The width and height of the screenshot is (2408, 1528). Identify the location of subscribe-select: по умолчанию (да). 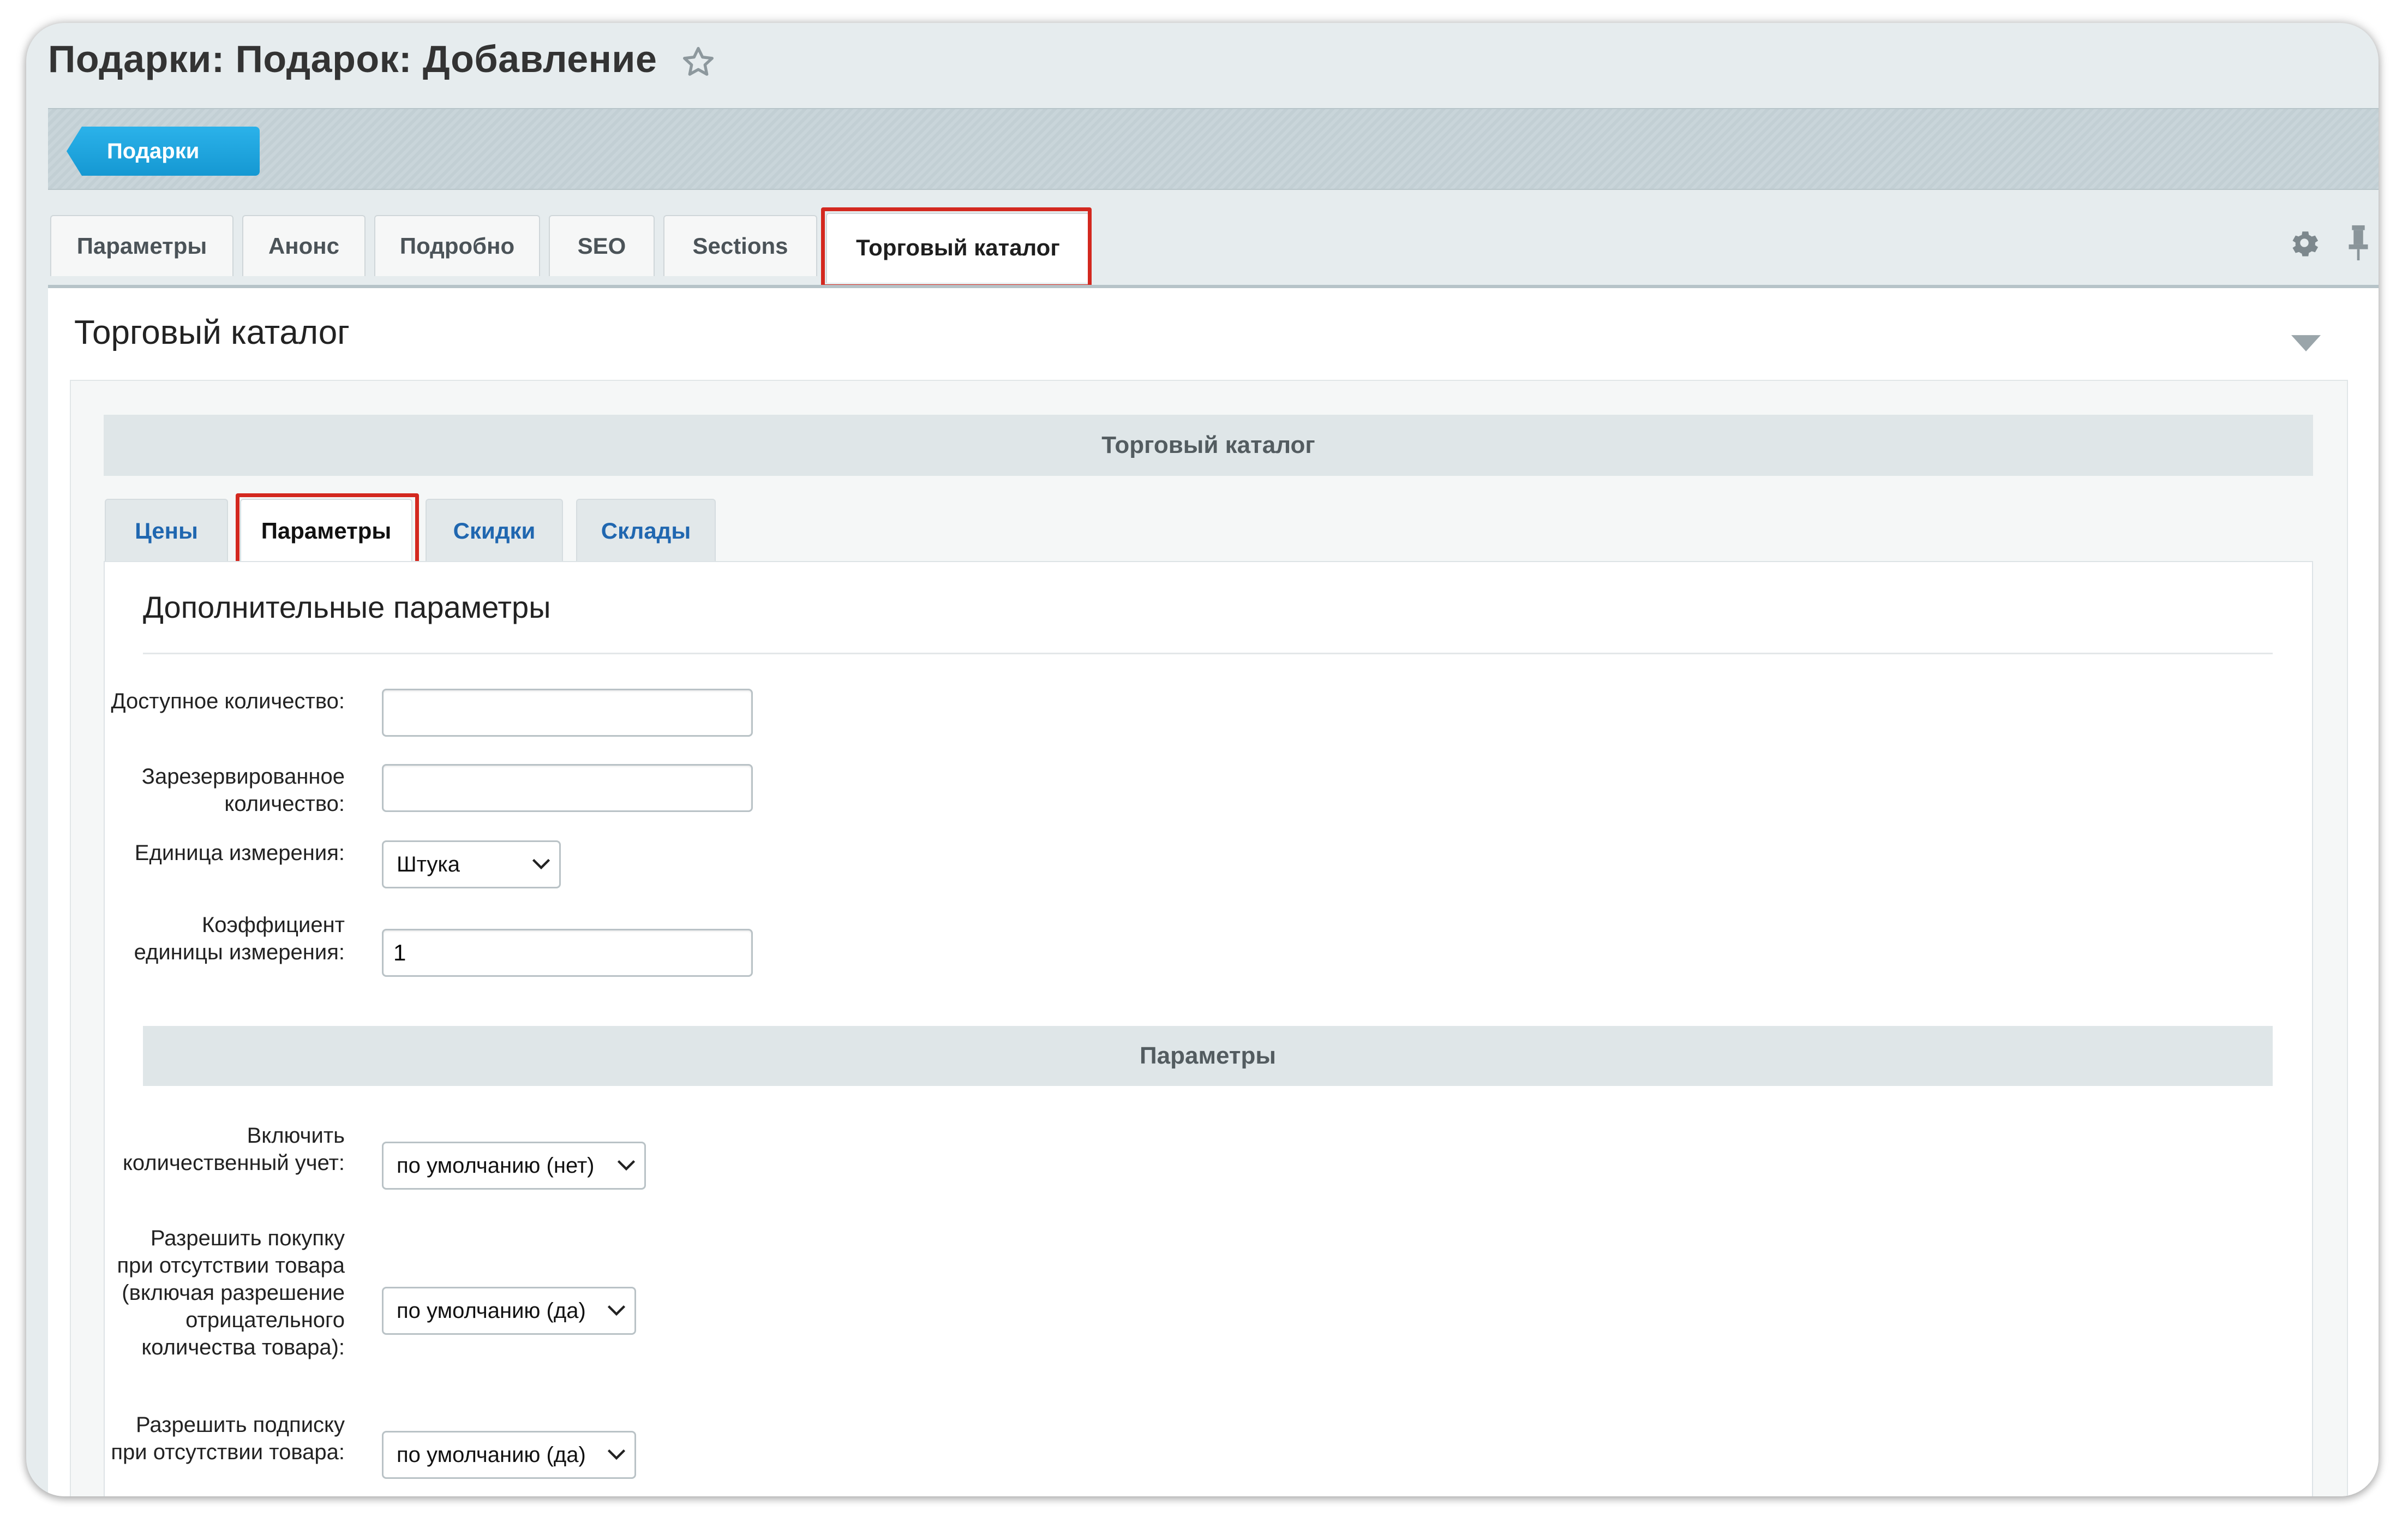
(509, 1455).